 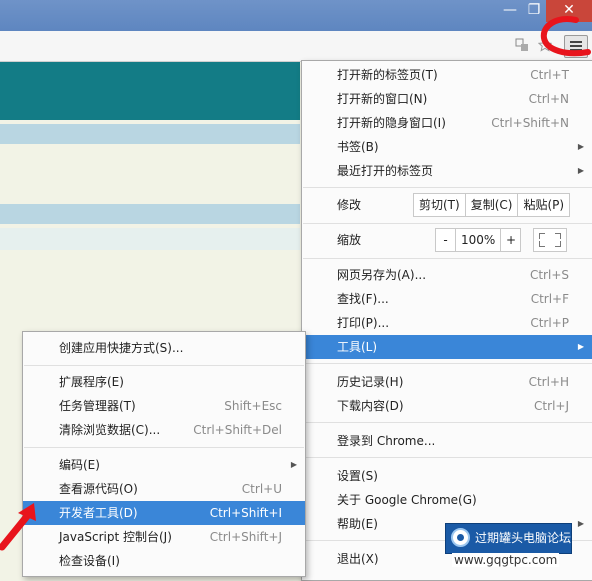 What do you see at coordinates (261, 489) in the screenshot?
I see `menu-item-shortcut: Ctrl+U` at bounding box center [261, 489].